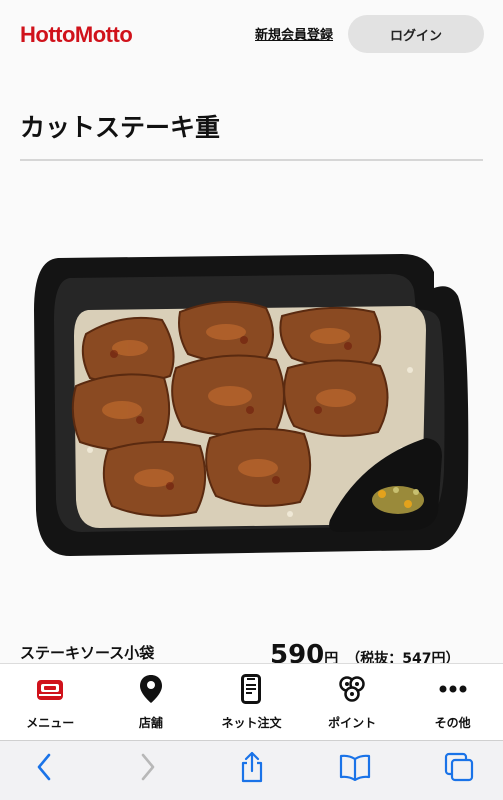  What do you see at coordinates (251, 723) in the screenshot?
I see `nav-label-online-order: ネット注文` at bounding box center [251, 723].